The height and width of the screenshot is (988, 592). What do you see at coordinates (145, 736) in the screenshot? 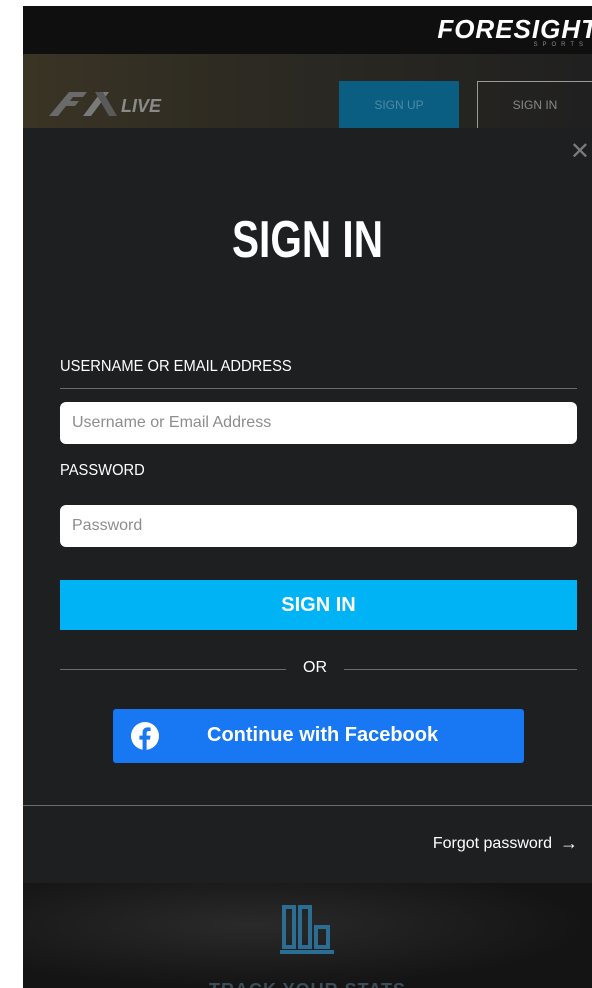
I see `facebook-icon` at bounding box center [145, 736].